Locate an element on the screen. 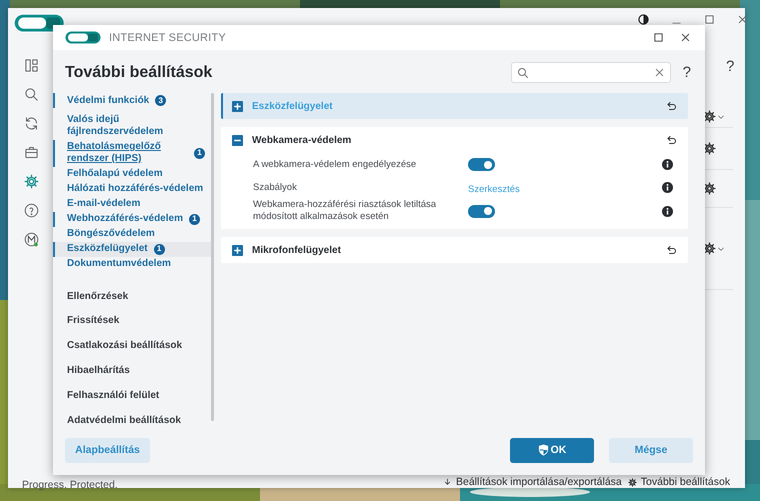  nav-item: Dokumentumvédelem is located at coordinates (132, 264).